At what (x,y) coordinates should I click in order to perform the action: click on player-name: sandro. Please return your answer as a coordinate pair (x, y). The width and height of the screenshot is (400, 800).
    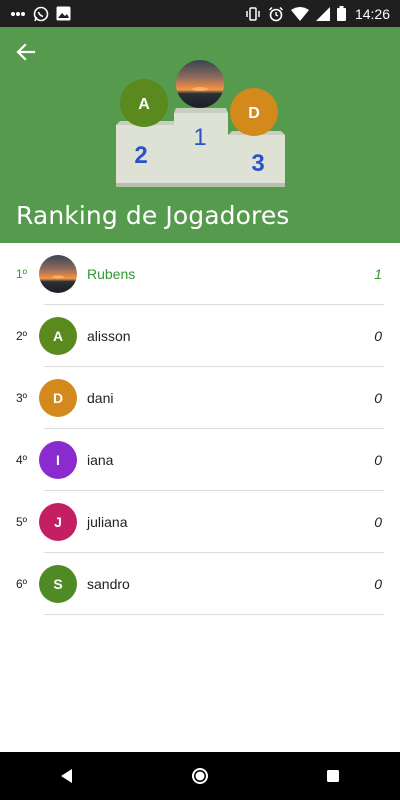
    Looking at the image, I should click on (108, 584).